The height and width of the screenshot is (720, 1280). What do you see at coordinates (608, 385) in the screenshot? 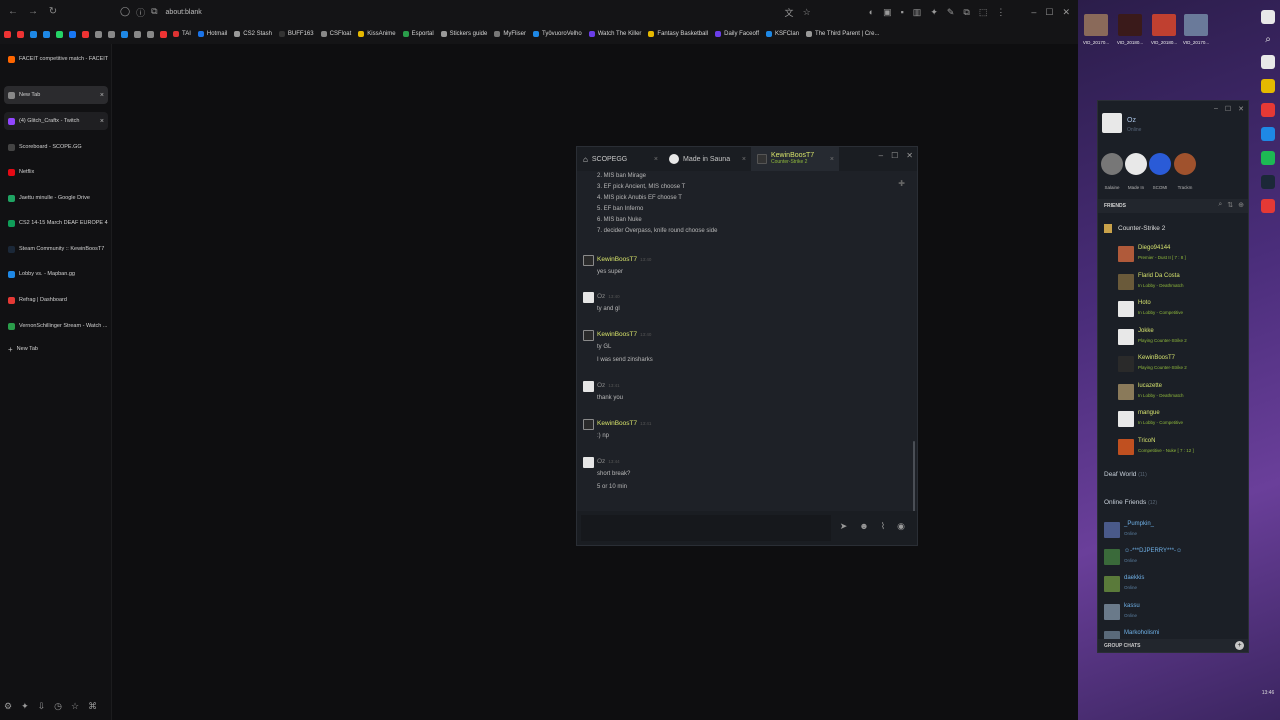
I see `message-author: Oz 13:41` at bounding box center [608, 385].